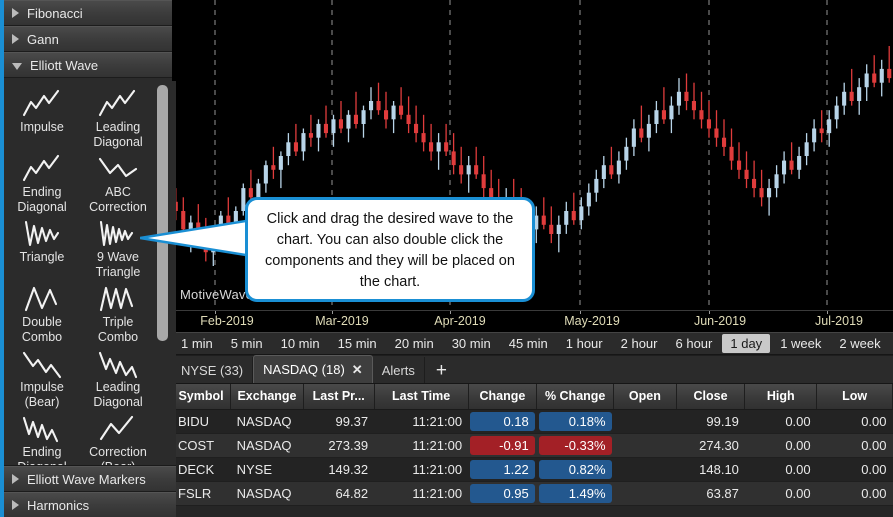  What do you see at coordinates (247, 343) in the screenshot?
I see `timeframe-5-min: 5 min` at bounding box center [247, 343].